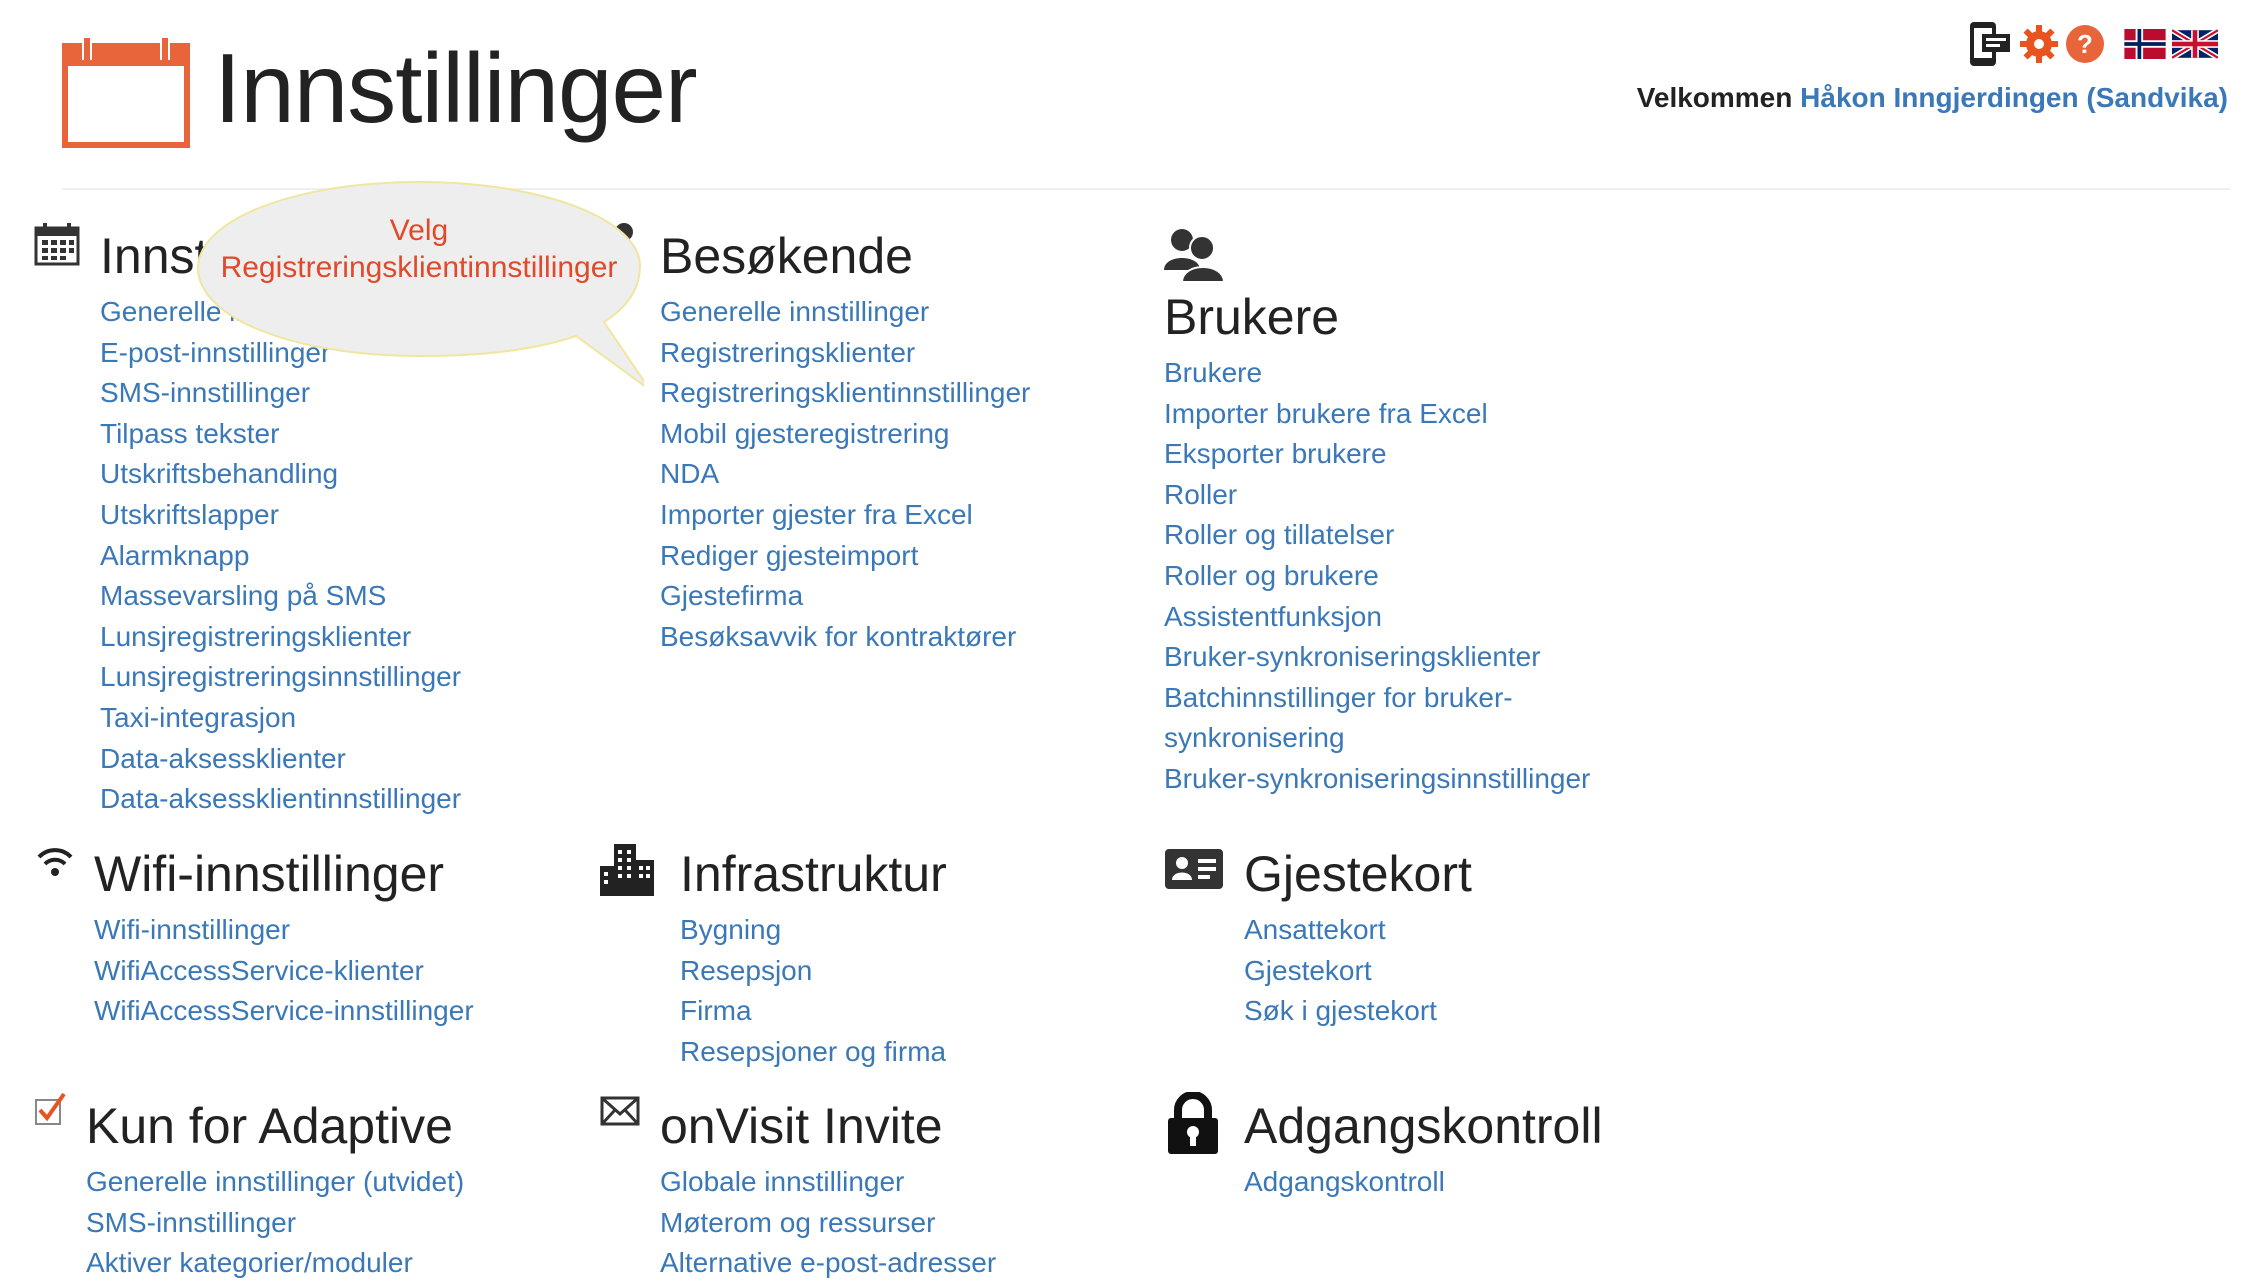  Describe the element at coordinates (813, 971) in the screenshot. I see `link-resepsjon: Resepsjon` at that location.